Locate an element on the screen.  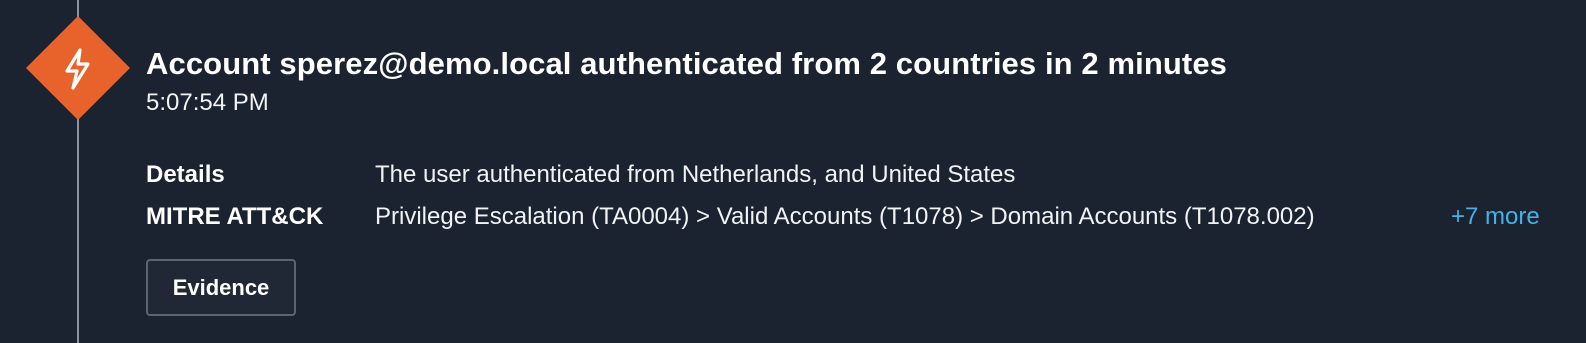
details-label: Details is located at coordinates (185, 174).